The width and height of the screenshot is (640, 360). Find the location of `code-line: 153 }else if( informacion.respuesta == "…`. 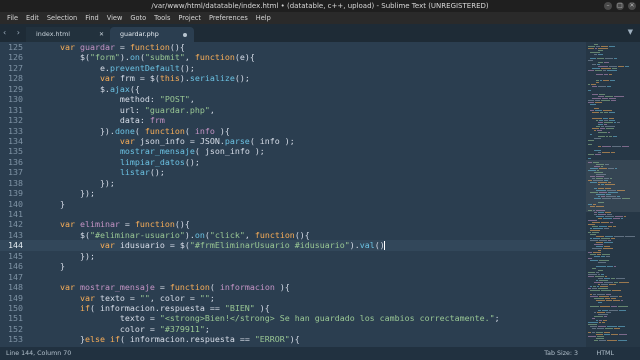

code-line: 153 }else if( informacion.respuesta == "… is located at coordinates (293, 339).